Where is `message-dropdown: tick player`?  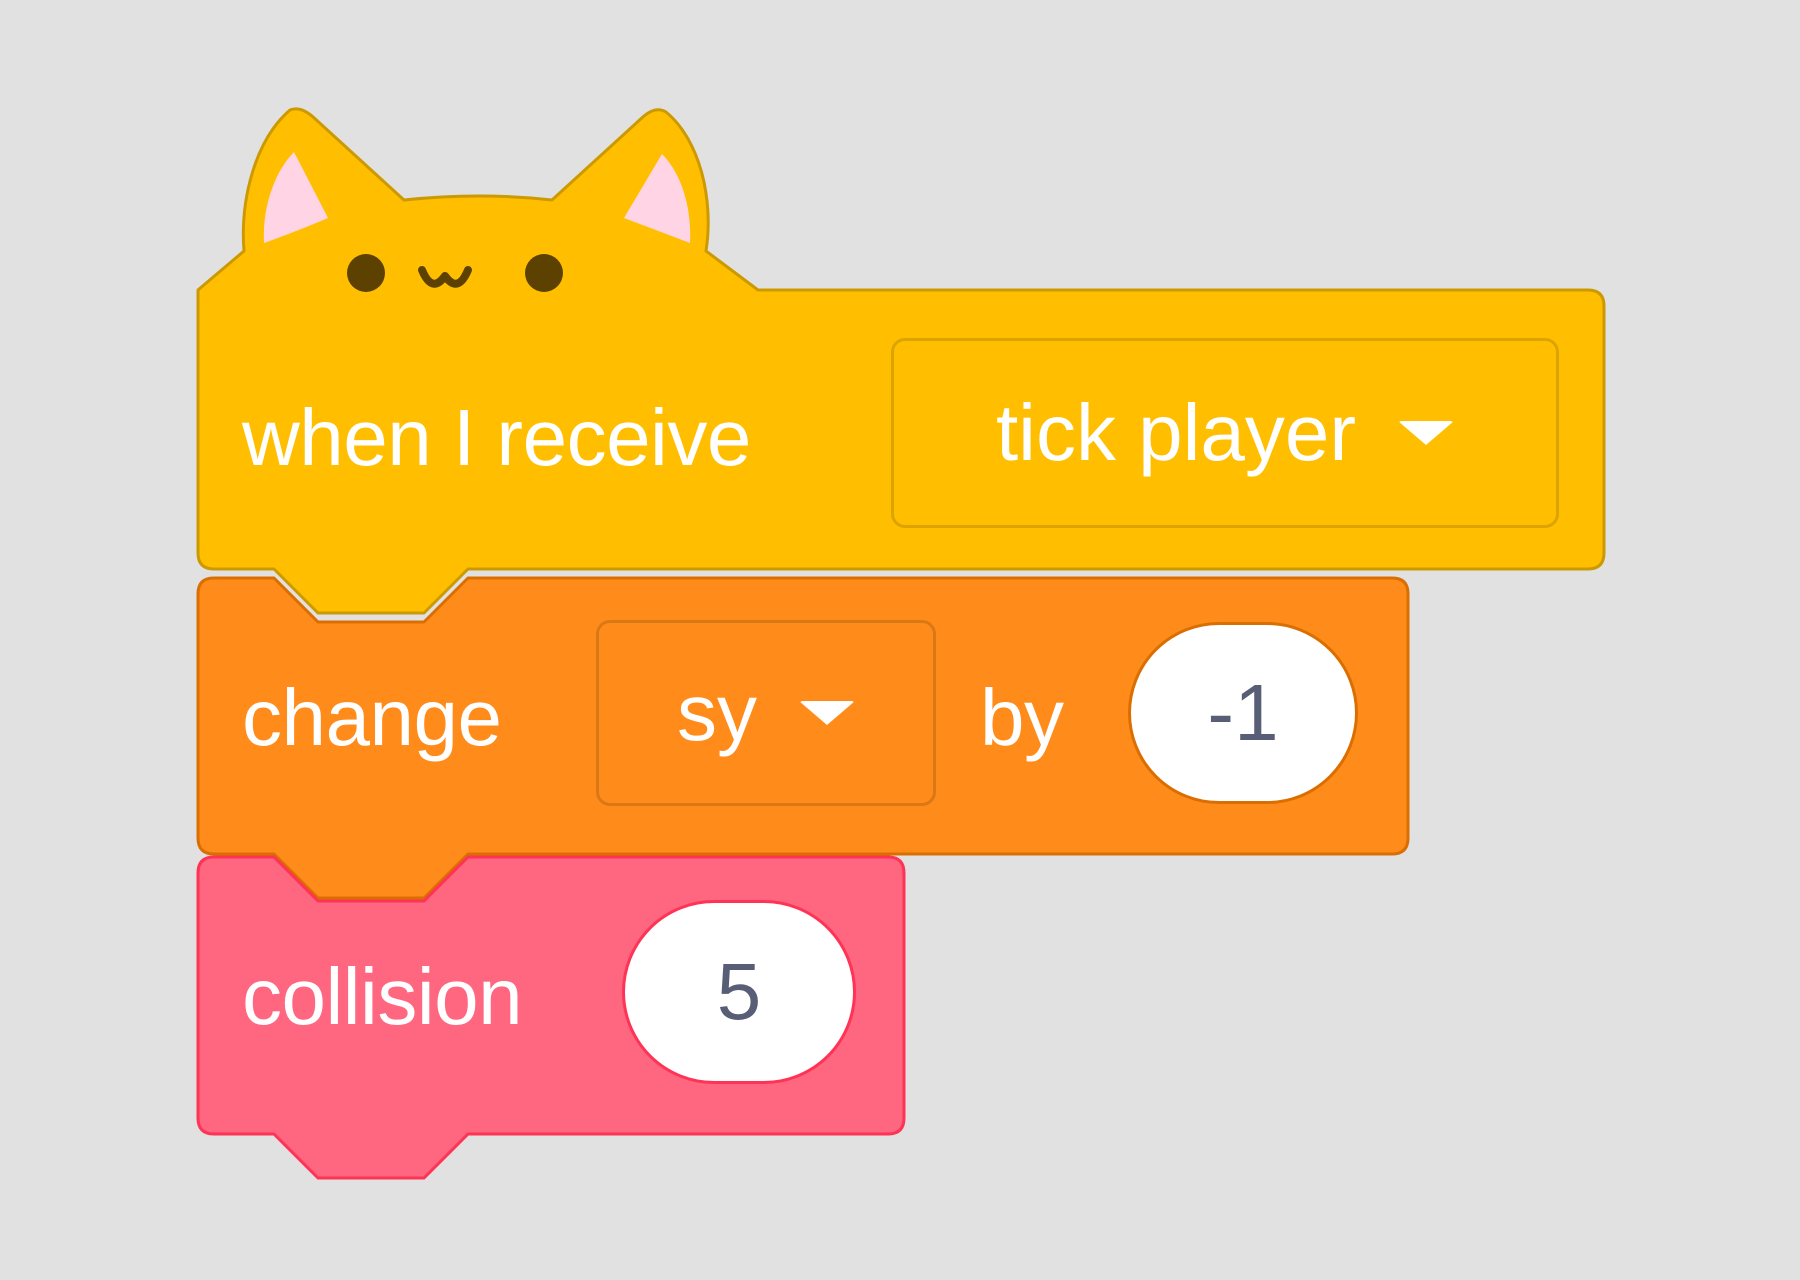 message-dropdown: tick player is located at coordinates (1225, 433).